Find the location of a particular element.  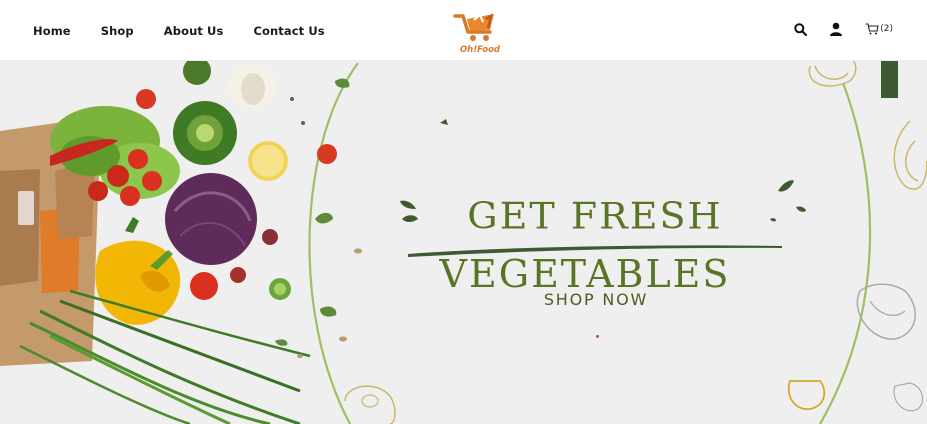

search-icon is located at coordinates (801, 29).